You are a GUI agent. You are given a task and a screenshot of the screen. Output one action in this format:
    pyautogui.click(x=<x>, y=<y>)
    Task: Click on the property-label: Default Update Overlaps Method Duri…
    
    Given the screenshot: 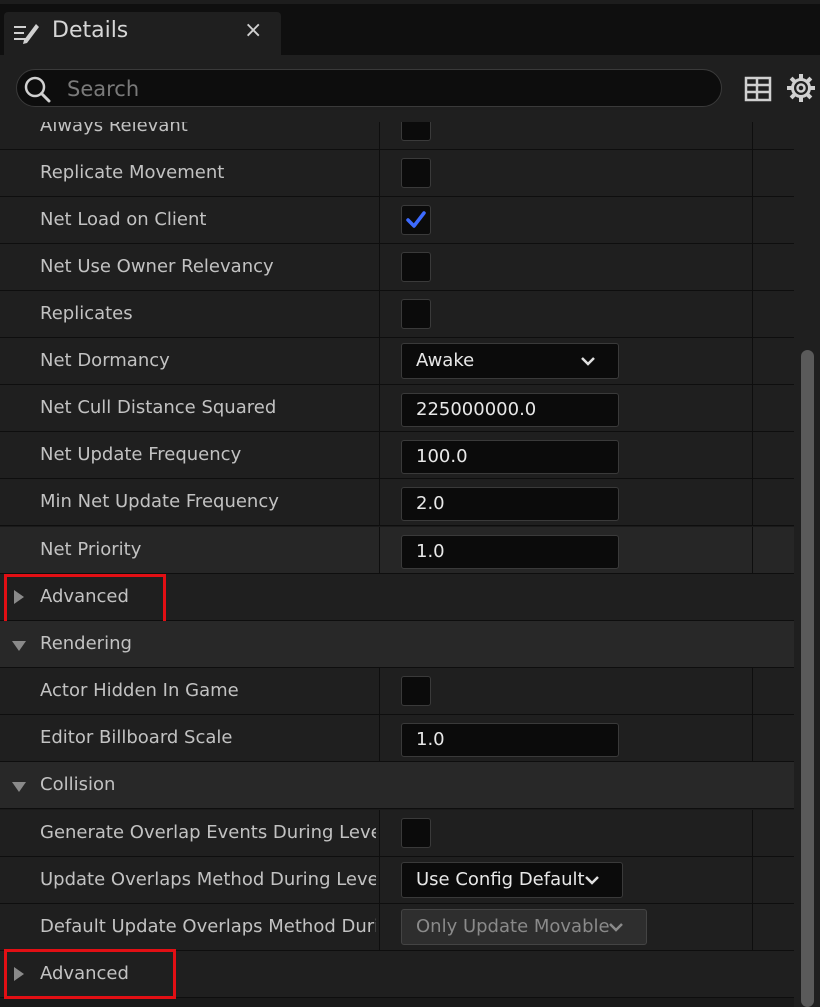 What is the action you would take?
    pyautogui.click(x=208, y=926)
    